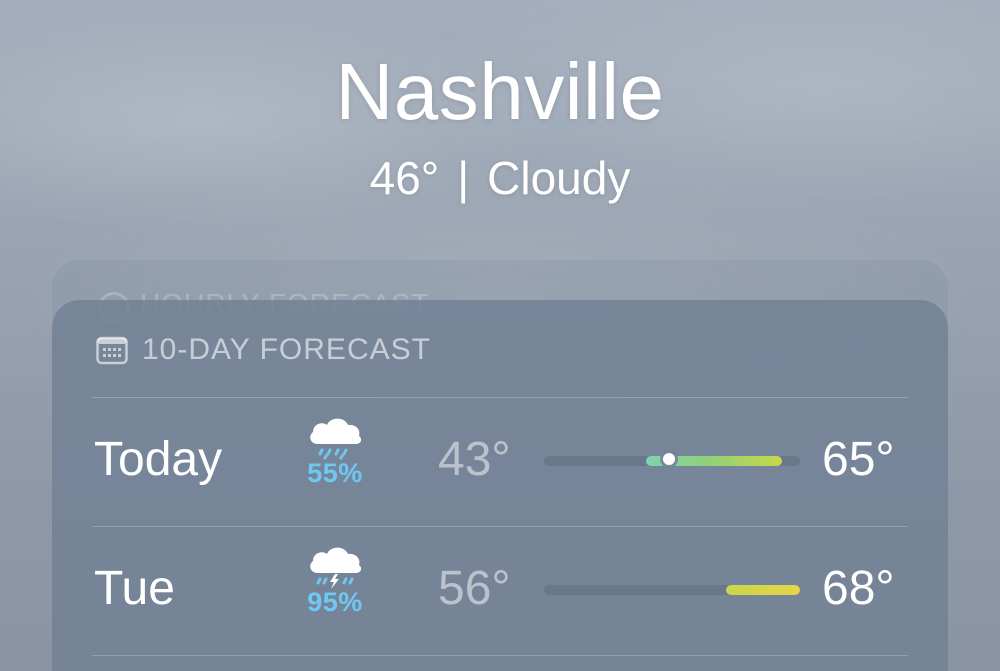  I want to click on cloud-thunderstorm-icon, so click(336, 568).